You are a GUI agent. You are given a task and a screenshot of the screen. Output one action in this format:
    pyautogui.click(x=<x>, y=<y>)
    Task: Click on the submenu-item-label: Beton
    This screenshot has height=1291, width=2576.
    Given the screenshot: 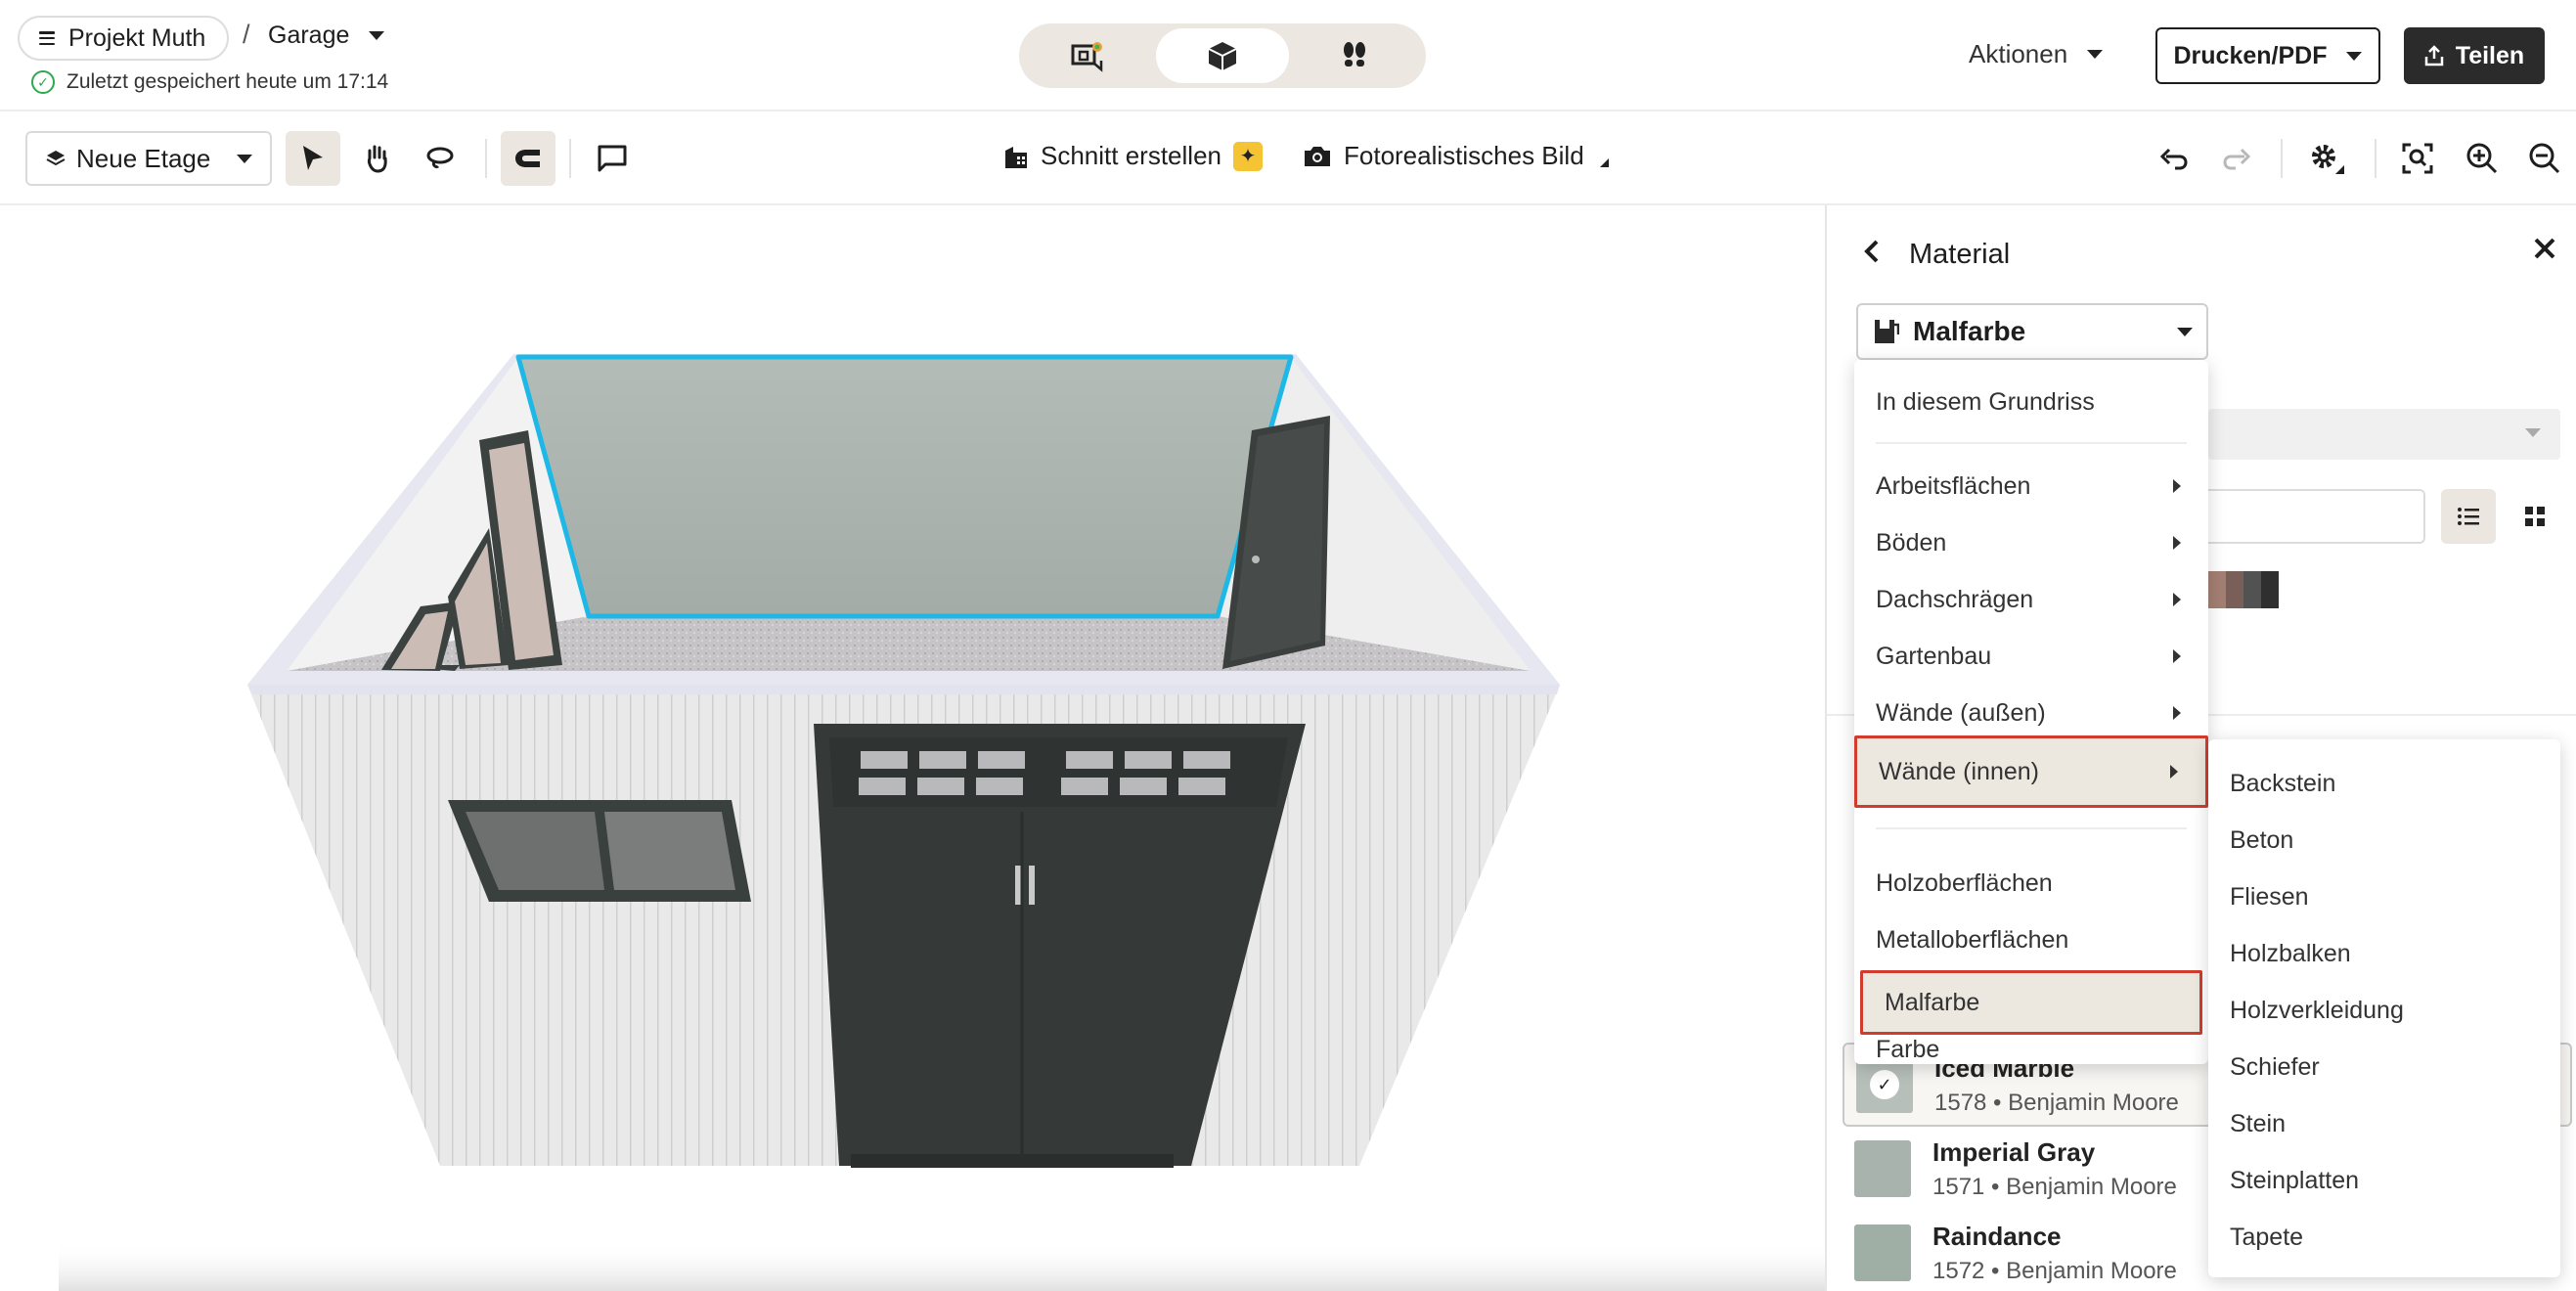 What is the action you would take?
    pyautogui.click(x=2262, y=839)
    